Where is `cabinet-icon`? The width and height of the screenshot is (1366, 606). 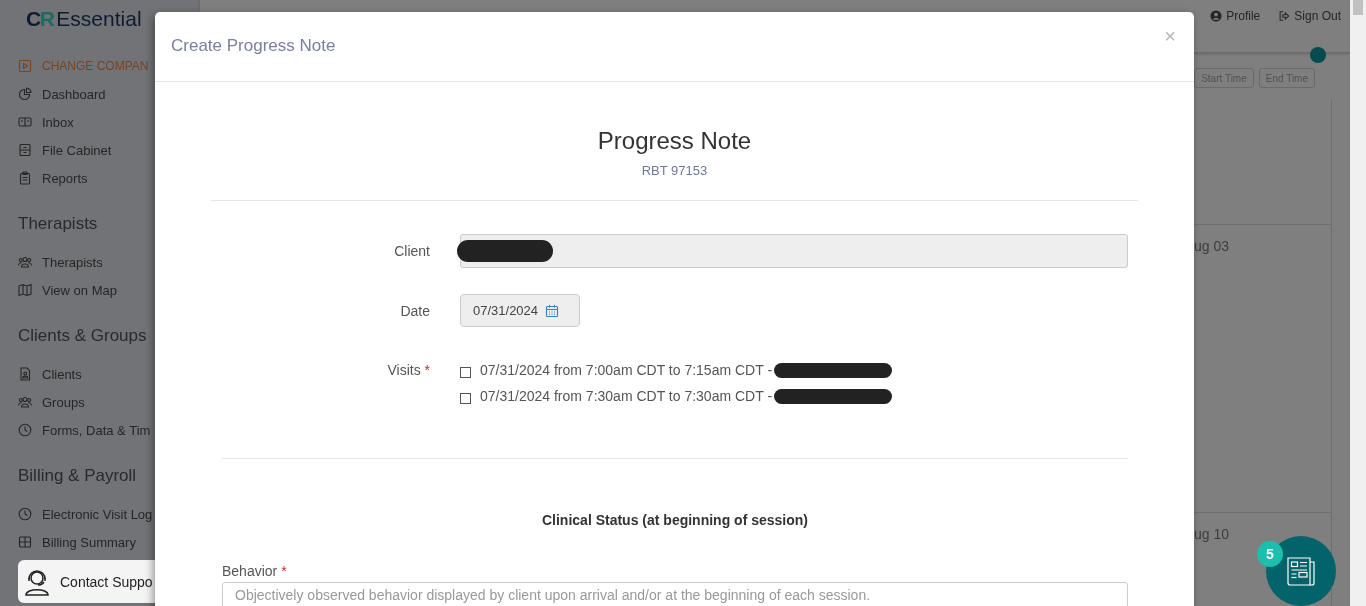
cabinet-icon is located at coordinates (25, 150).